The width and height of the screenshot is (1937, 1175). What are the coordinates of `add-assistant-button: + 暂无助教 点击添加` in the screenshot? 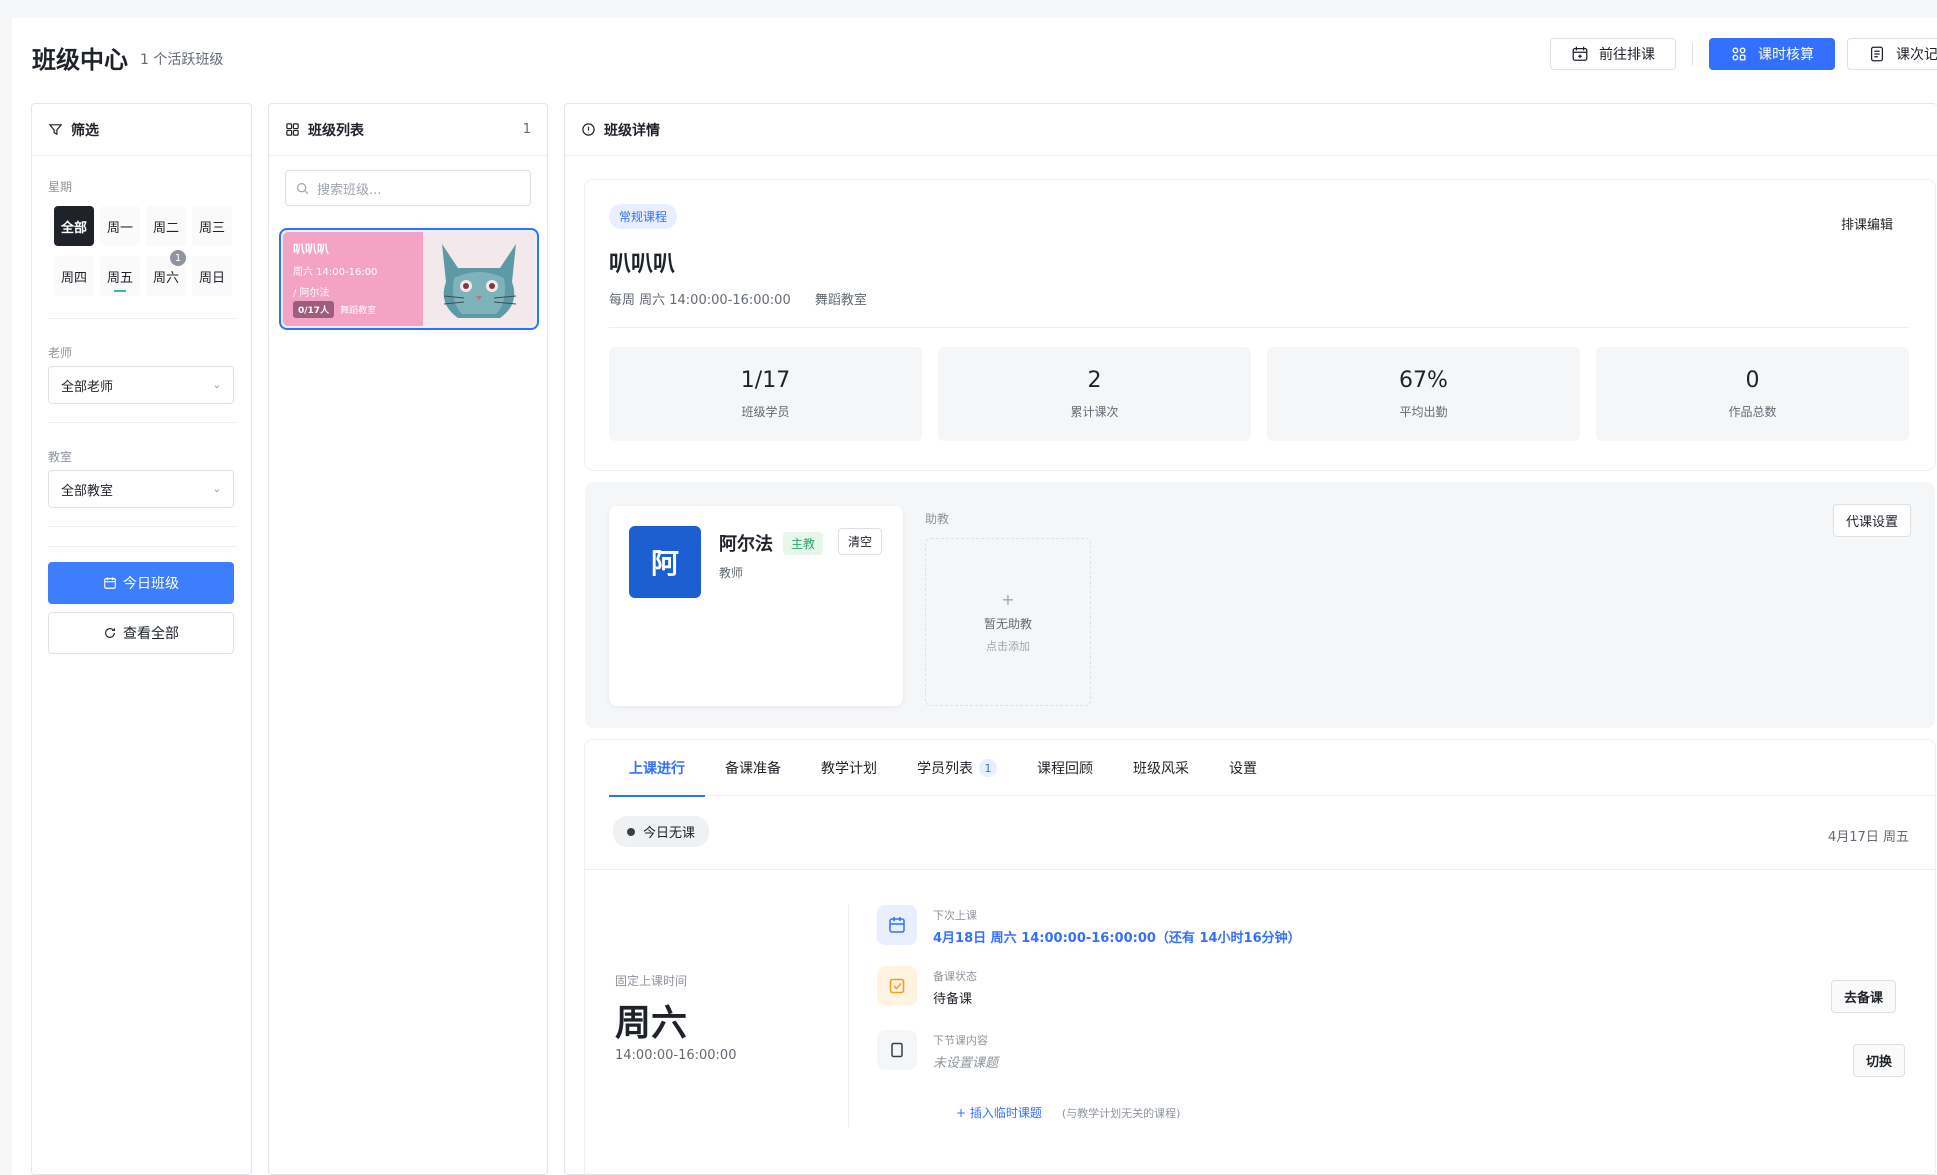 It's located at (1008, 622).